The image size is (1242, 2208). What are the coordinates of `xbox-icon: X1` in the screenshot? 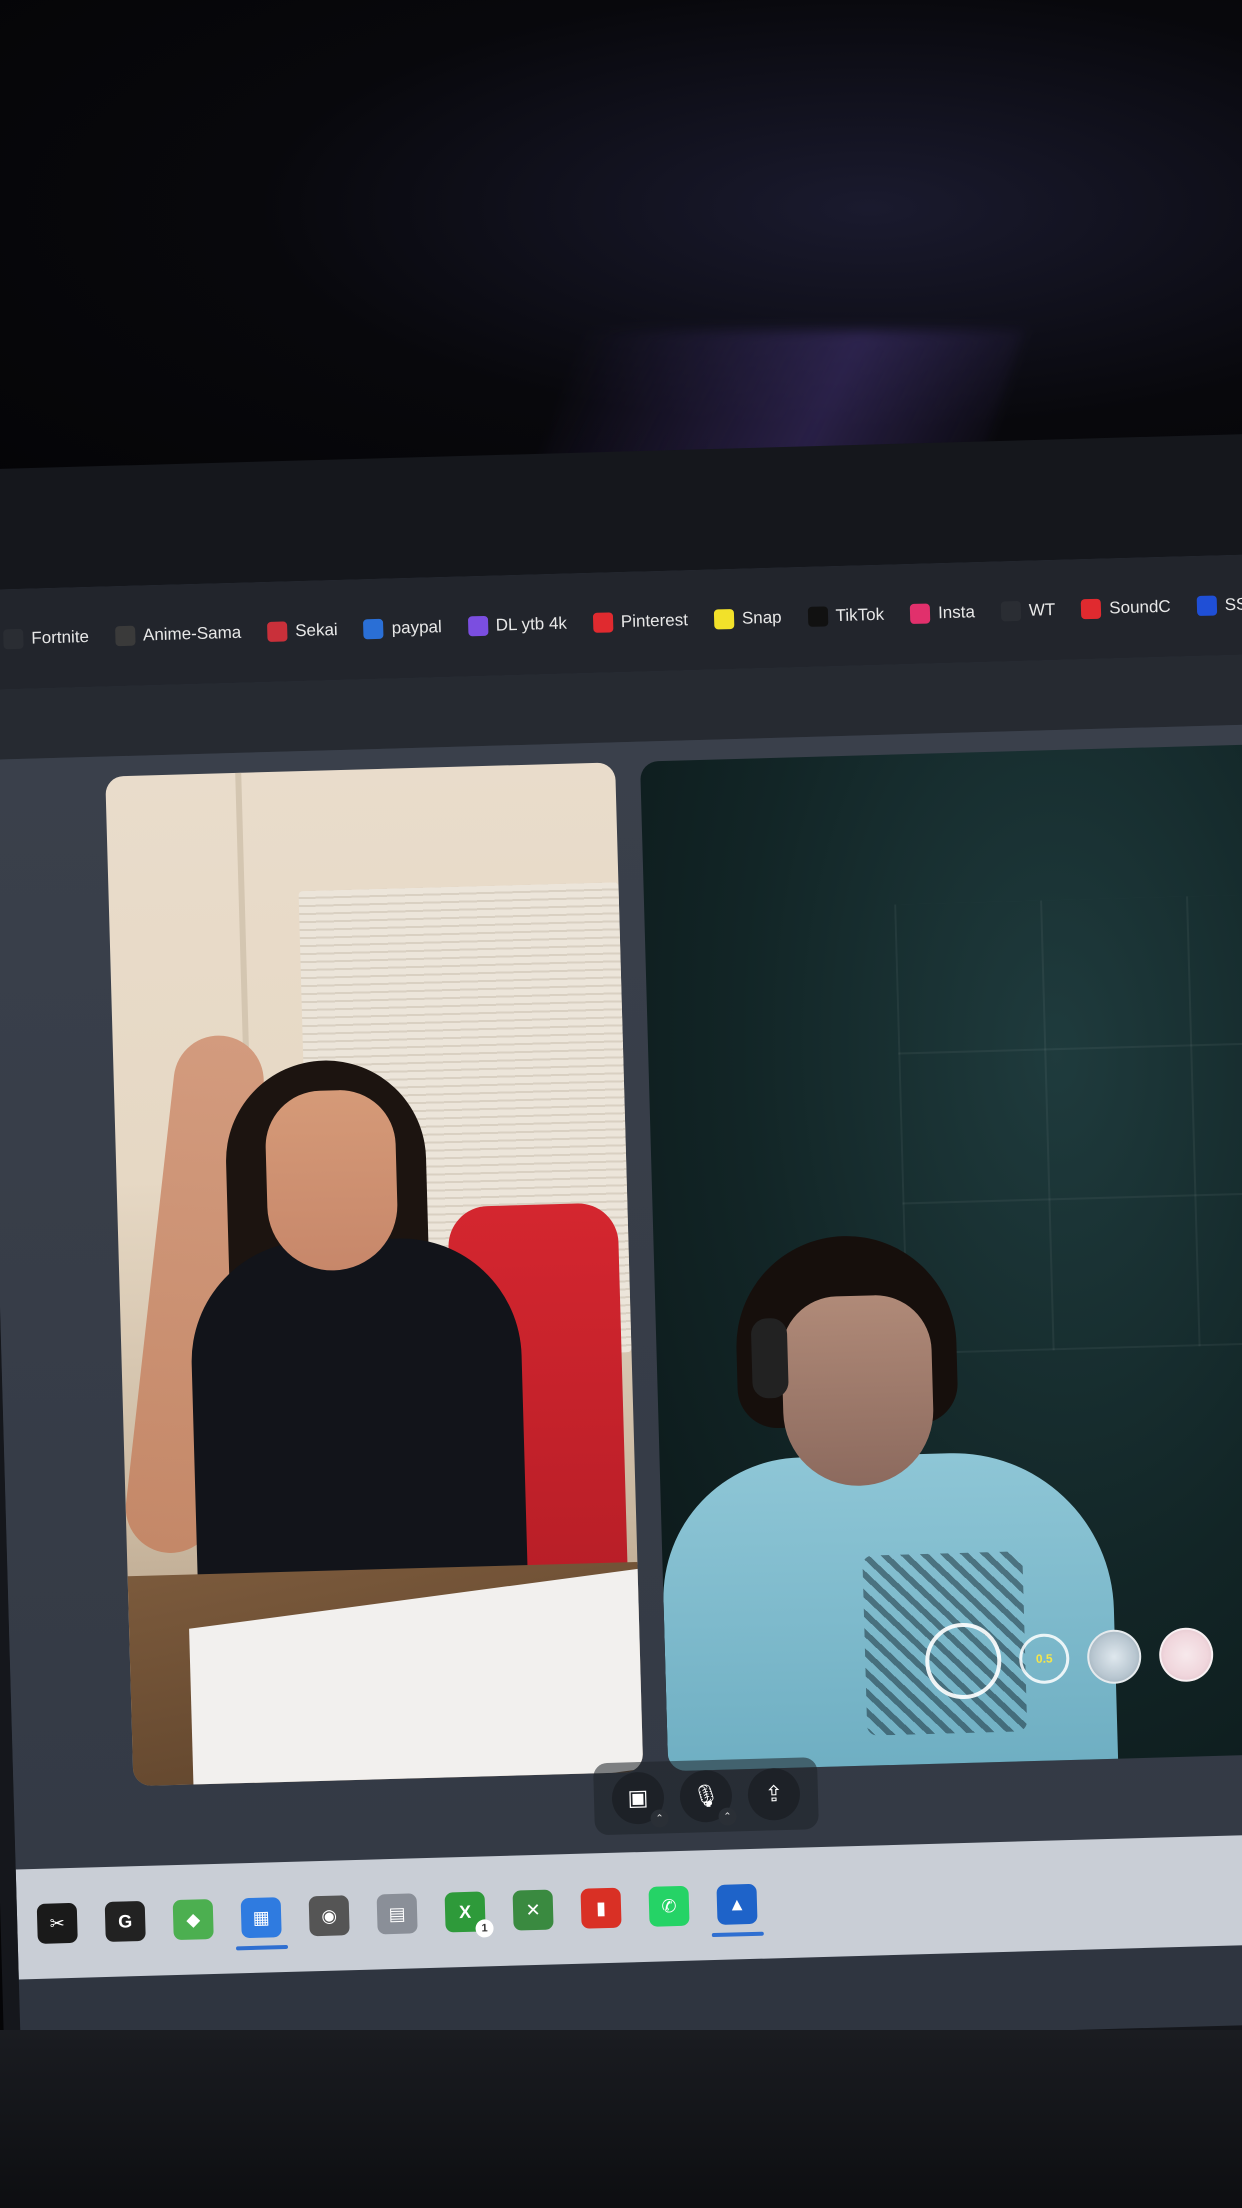 It's located at (469, 1914).